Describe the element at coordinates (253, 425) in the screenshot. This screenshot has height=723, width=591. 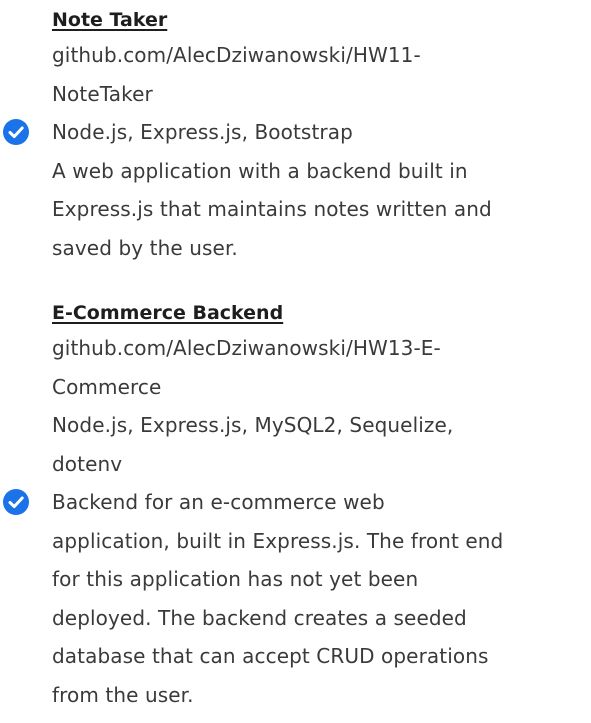
I see `project-tech-stack: Node.js, Express.js, MySQL2, Sequelize,` at that location.